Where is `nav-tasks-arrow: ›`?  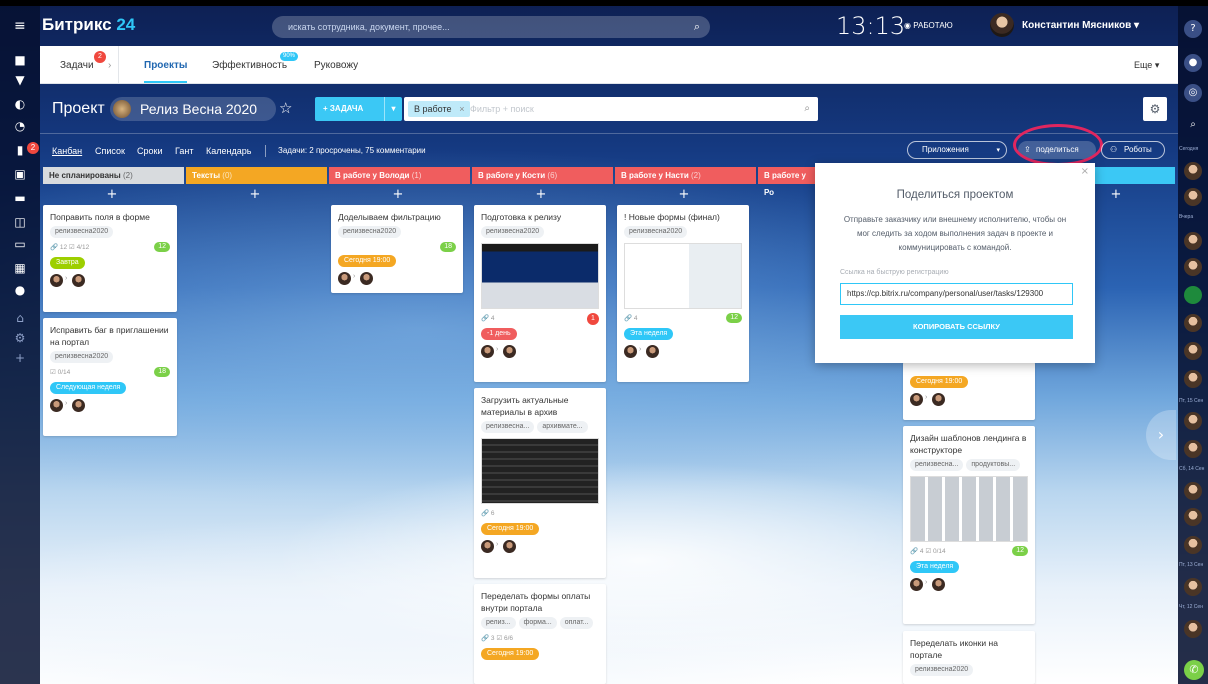
nav-tasks-arrow: › is located at coordinates (109, 65).